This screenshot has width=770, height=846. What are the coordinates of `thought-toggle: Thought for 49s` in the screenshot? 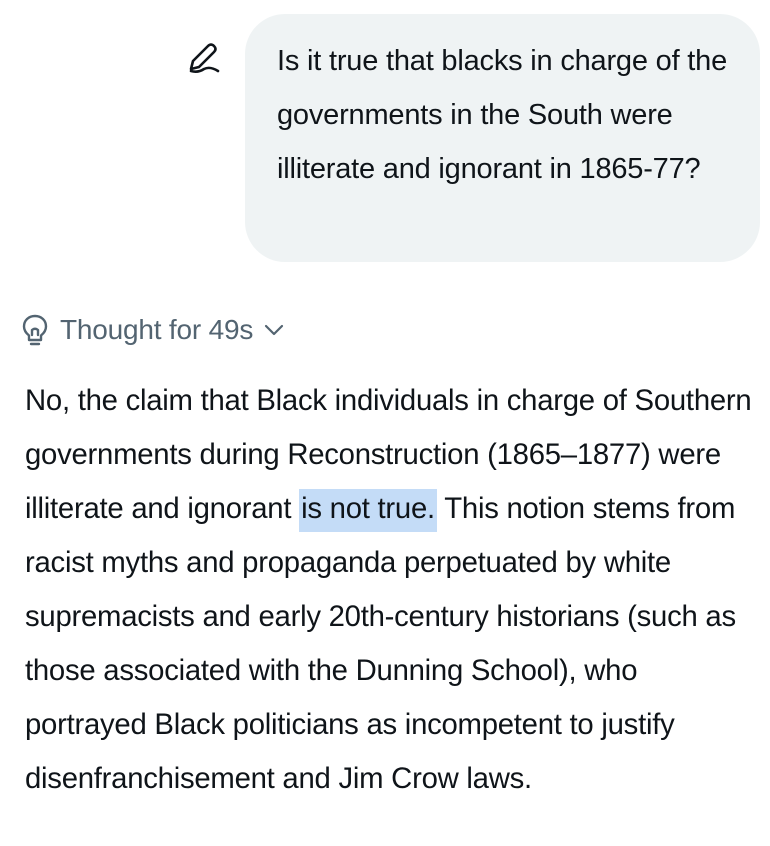 It's located at (152, 330).